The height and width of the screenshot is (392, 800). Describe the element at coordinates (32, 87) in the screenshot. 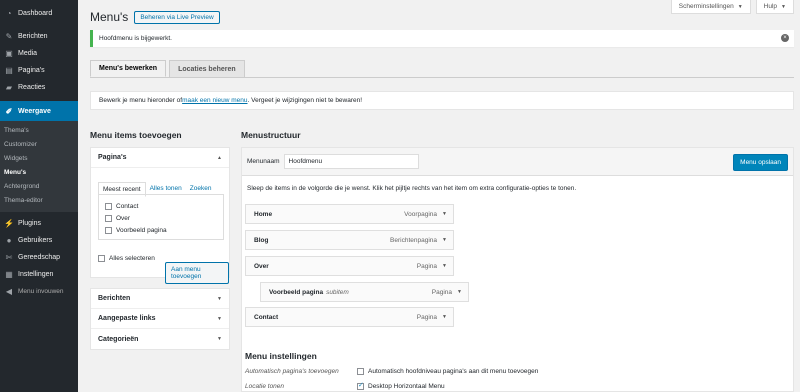

I see `sidebar-item-label: Reacties` at that location.